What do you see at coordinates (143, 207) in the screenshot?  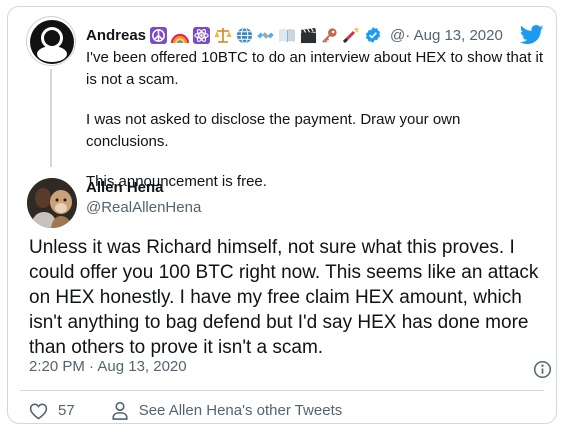 I see `reply-author-handle: @RealAllenHena` at bounding box center [143, 207].